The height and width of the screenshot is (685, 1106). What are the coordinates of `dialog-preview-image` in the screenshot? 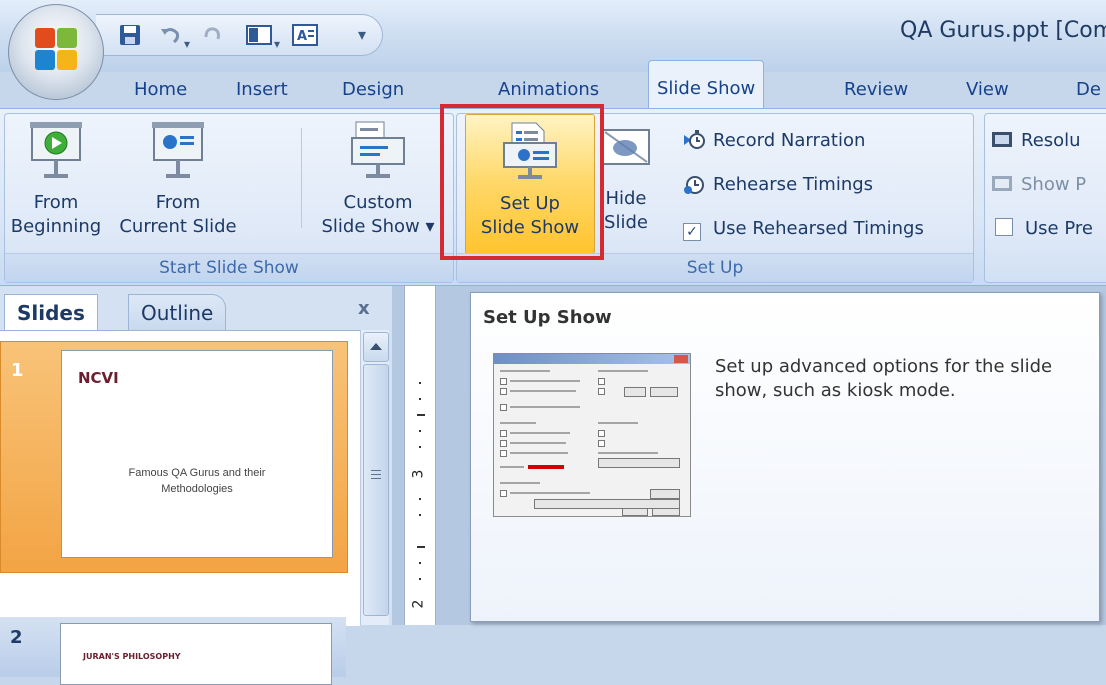 It's located at (592, 435).